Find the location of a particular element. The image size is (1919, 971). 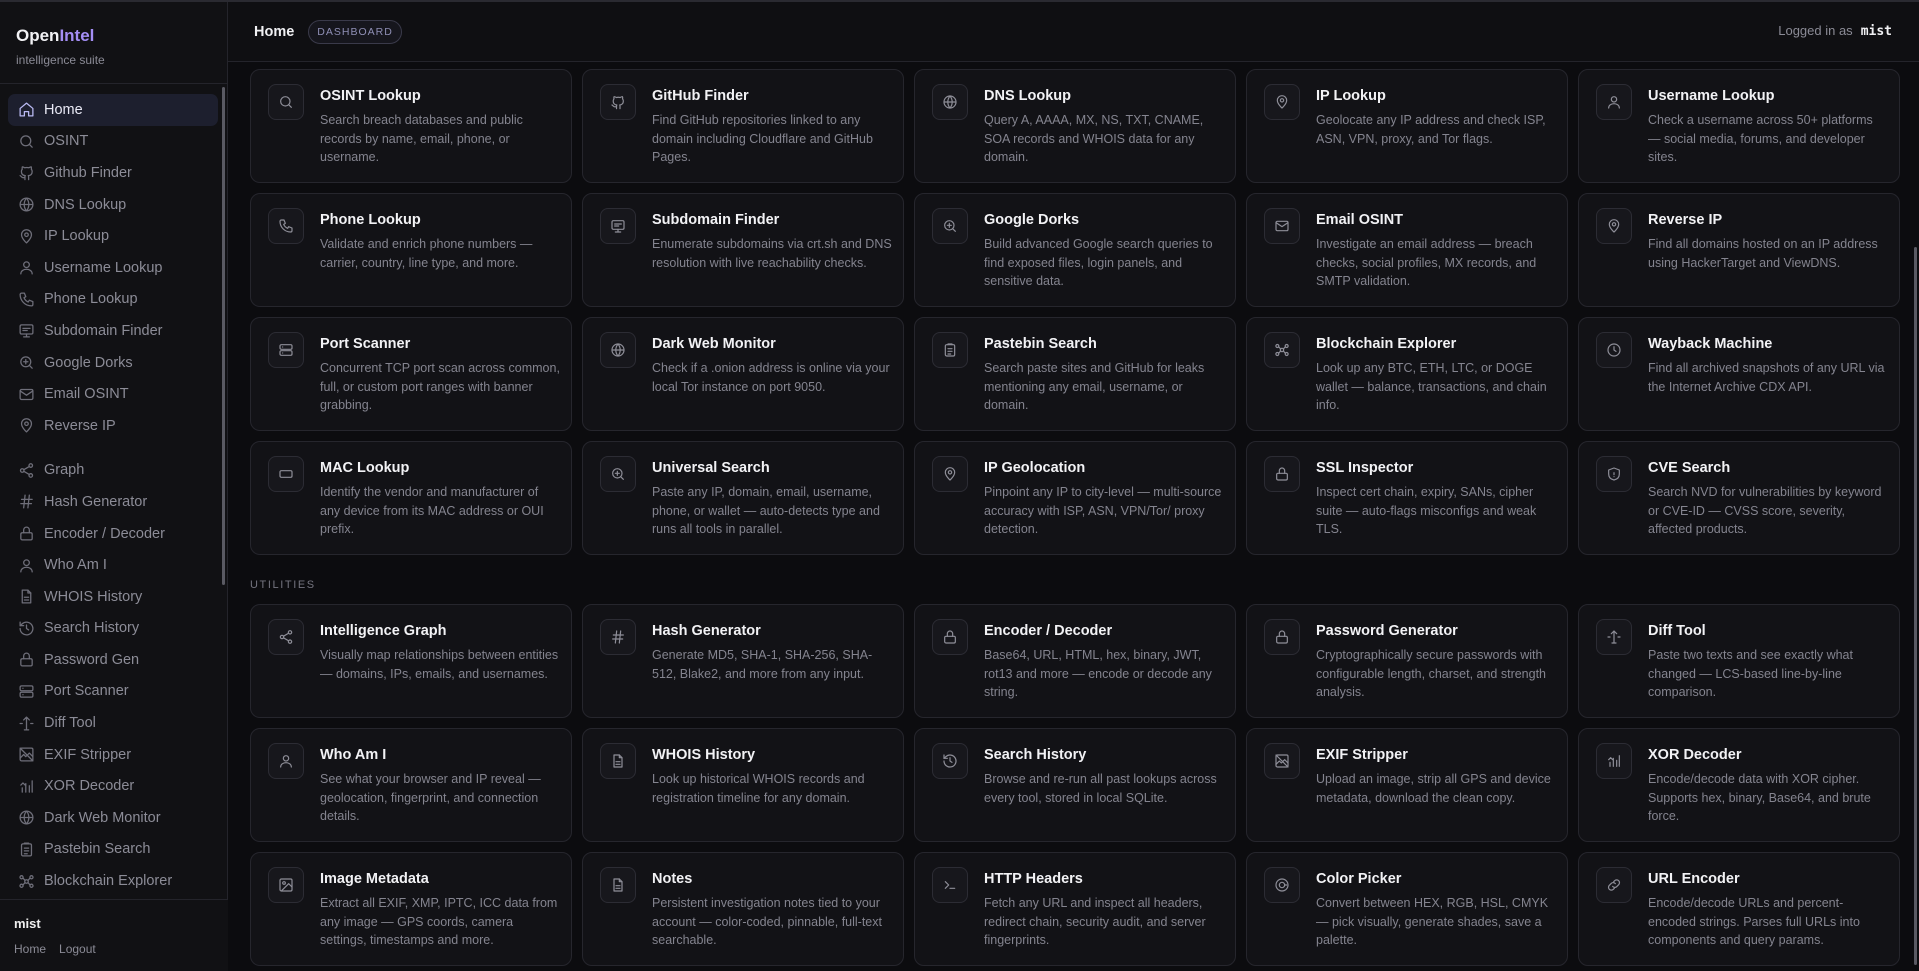

sidebar-item-dns-lookup: DNS Lookup is located at coordinates (113, 205).